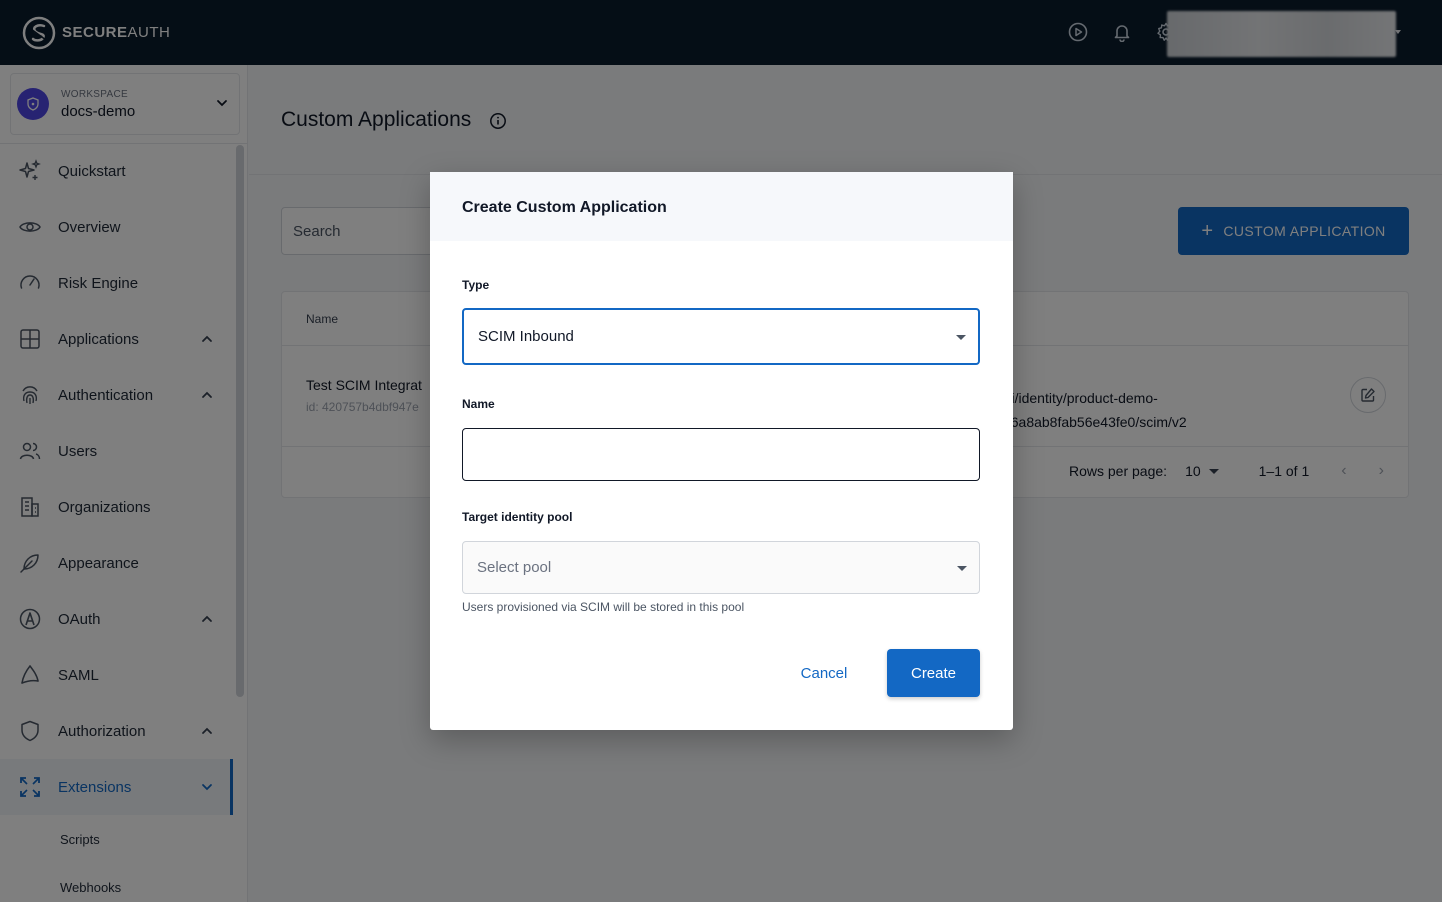 The width and height of the screenshot is (1442, 902). What do you see at coordinates (721, 567) in the screenshot?
I see `target-identity-pool-select: Select pool` at bounding box center [721, 567].